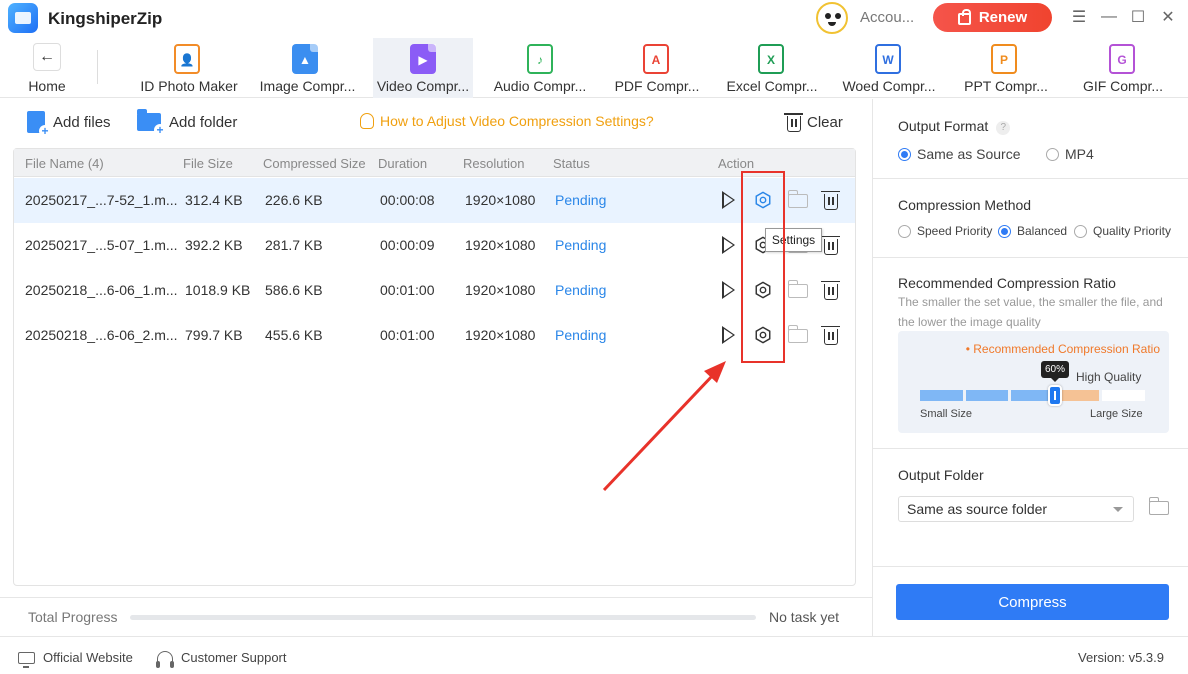 Image resolution: width=1188 pixels, height=674 pixels. I want to click on output-folder-select: Same as source folder, so click(1016, 509).